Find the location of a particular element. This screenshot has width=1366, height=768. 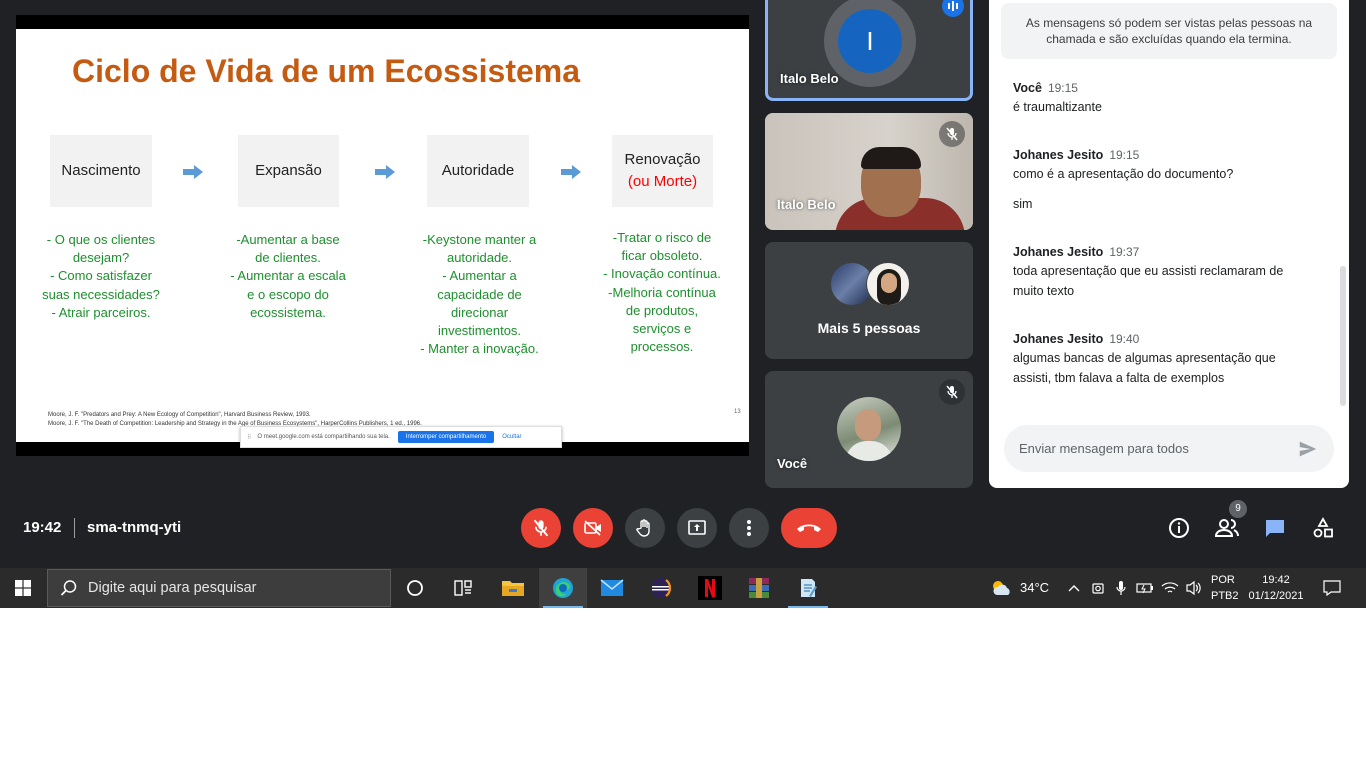

input-language: POR PTB2 is located at coordinates (1225, 588).